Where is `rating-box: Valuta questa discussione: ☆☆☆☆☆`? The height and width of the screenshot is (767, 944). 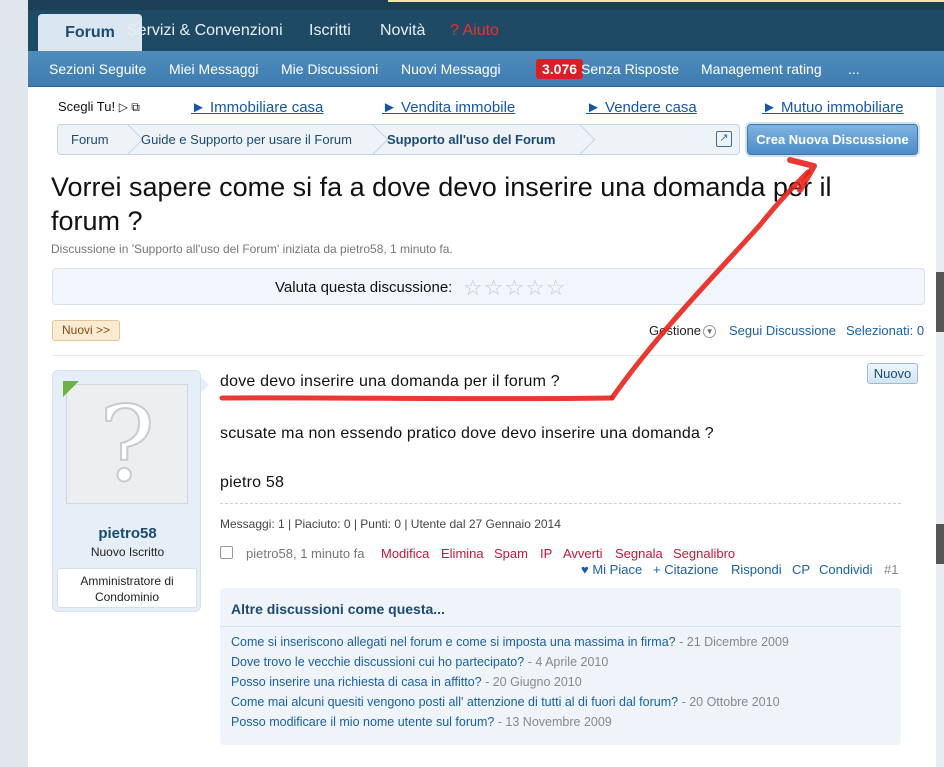
rating-box: Valuta questa discussione: ☆☆☆☆☆ is located at coordinates (488, 286).